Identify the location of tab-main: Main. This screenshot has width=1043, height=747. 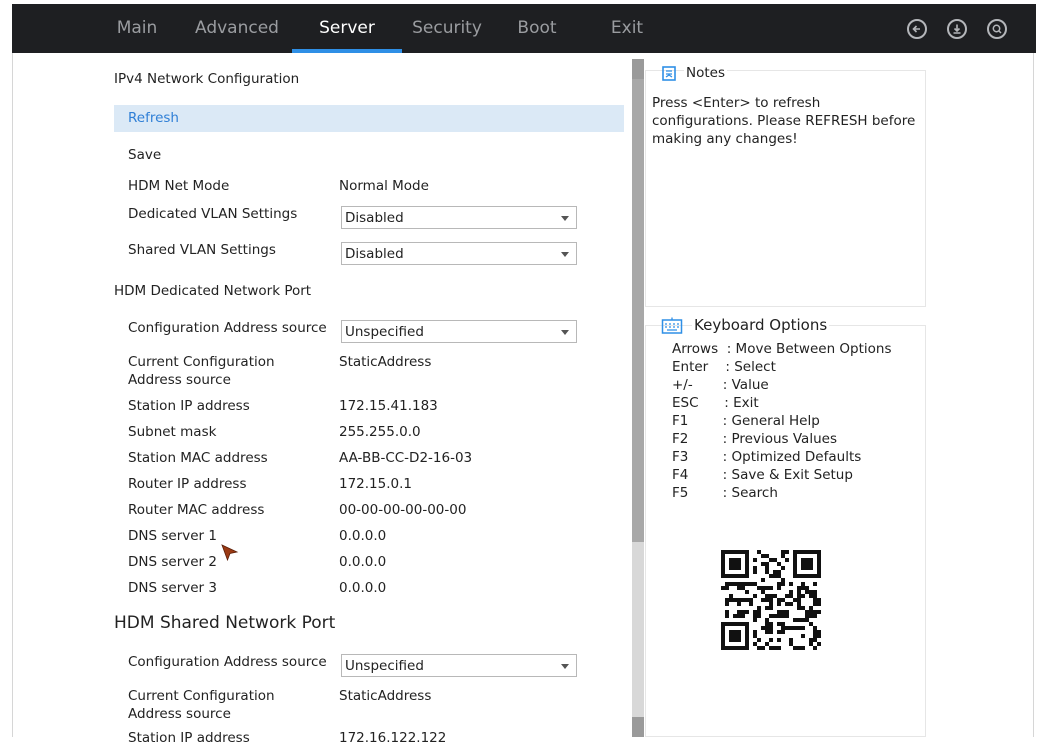
(137, 28).